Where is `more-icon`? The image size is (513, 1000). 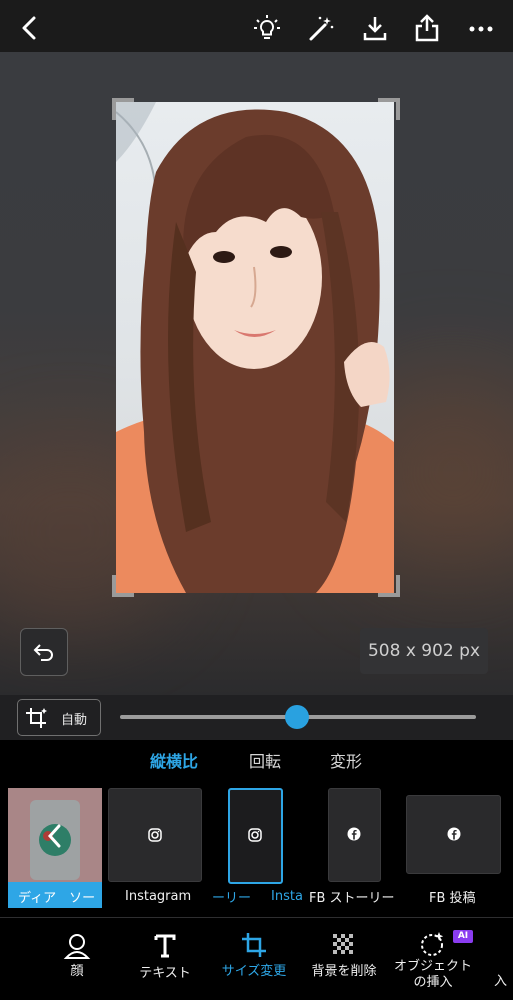
more-icon is located at coordinates (481, 29).